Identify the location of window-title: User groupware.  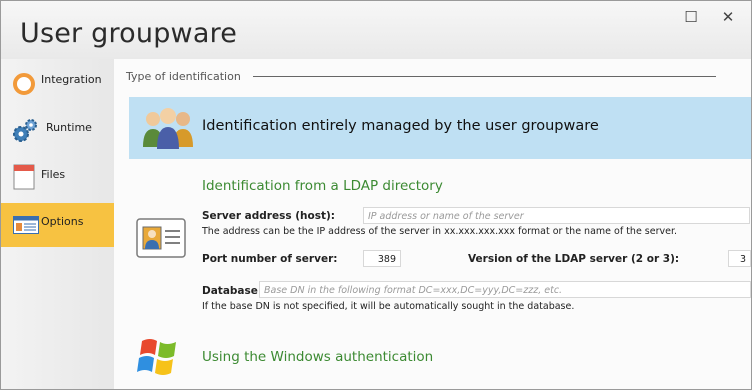
(129, 33).